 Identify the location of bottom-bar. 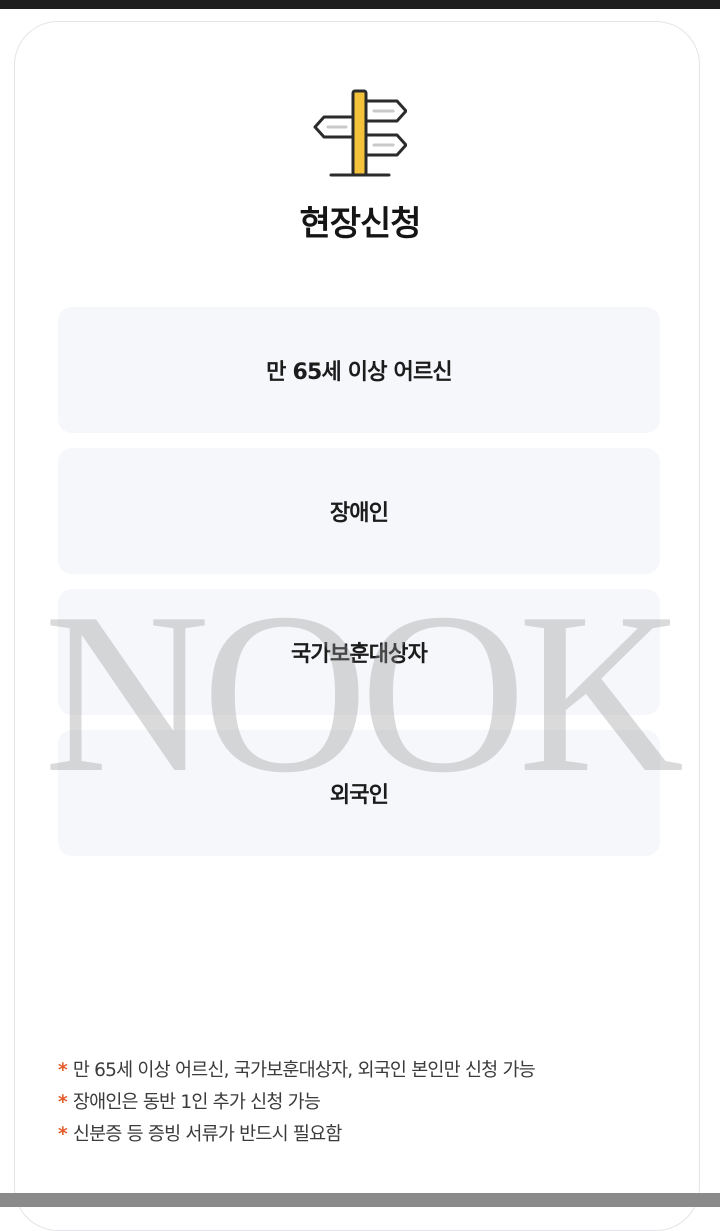
(360, 1200).